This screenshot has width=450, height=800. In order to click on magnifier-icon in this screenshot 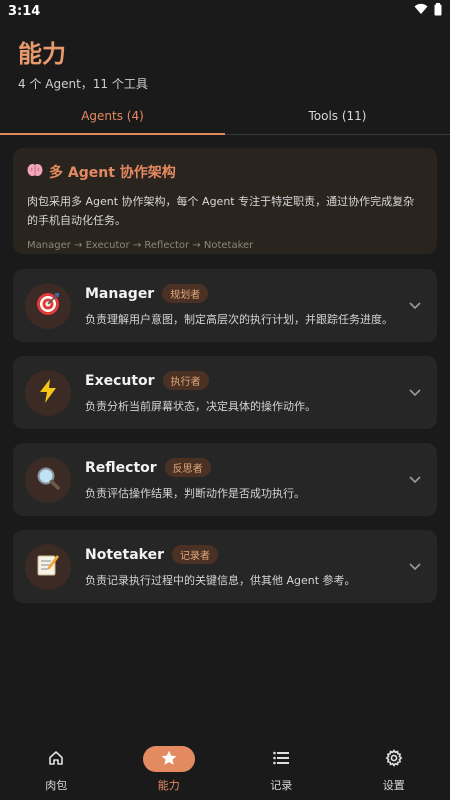, I will do `click(48, 480)`.